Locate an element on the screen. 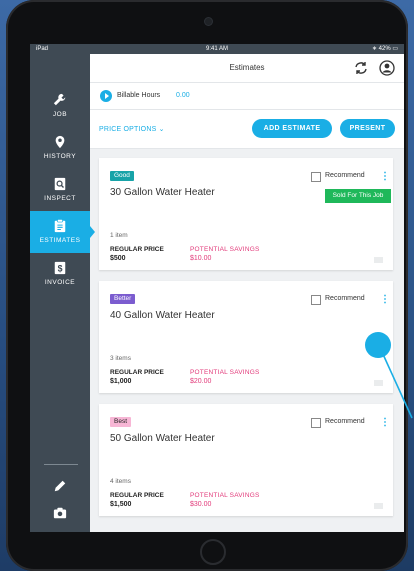 Image resolution: width=414 pixels, height=571 pixels. estimate-name: 30 Gallon Water Heater is located at coordinates (162, 192).